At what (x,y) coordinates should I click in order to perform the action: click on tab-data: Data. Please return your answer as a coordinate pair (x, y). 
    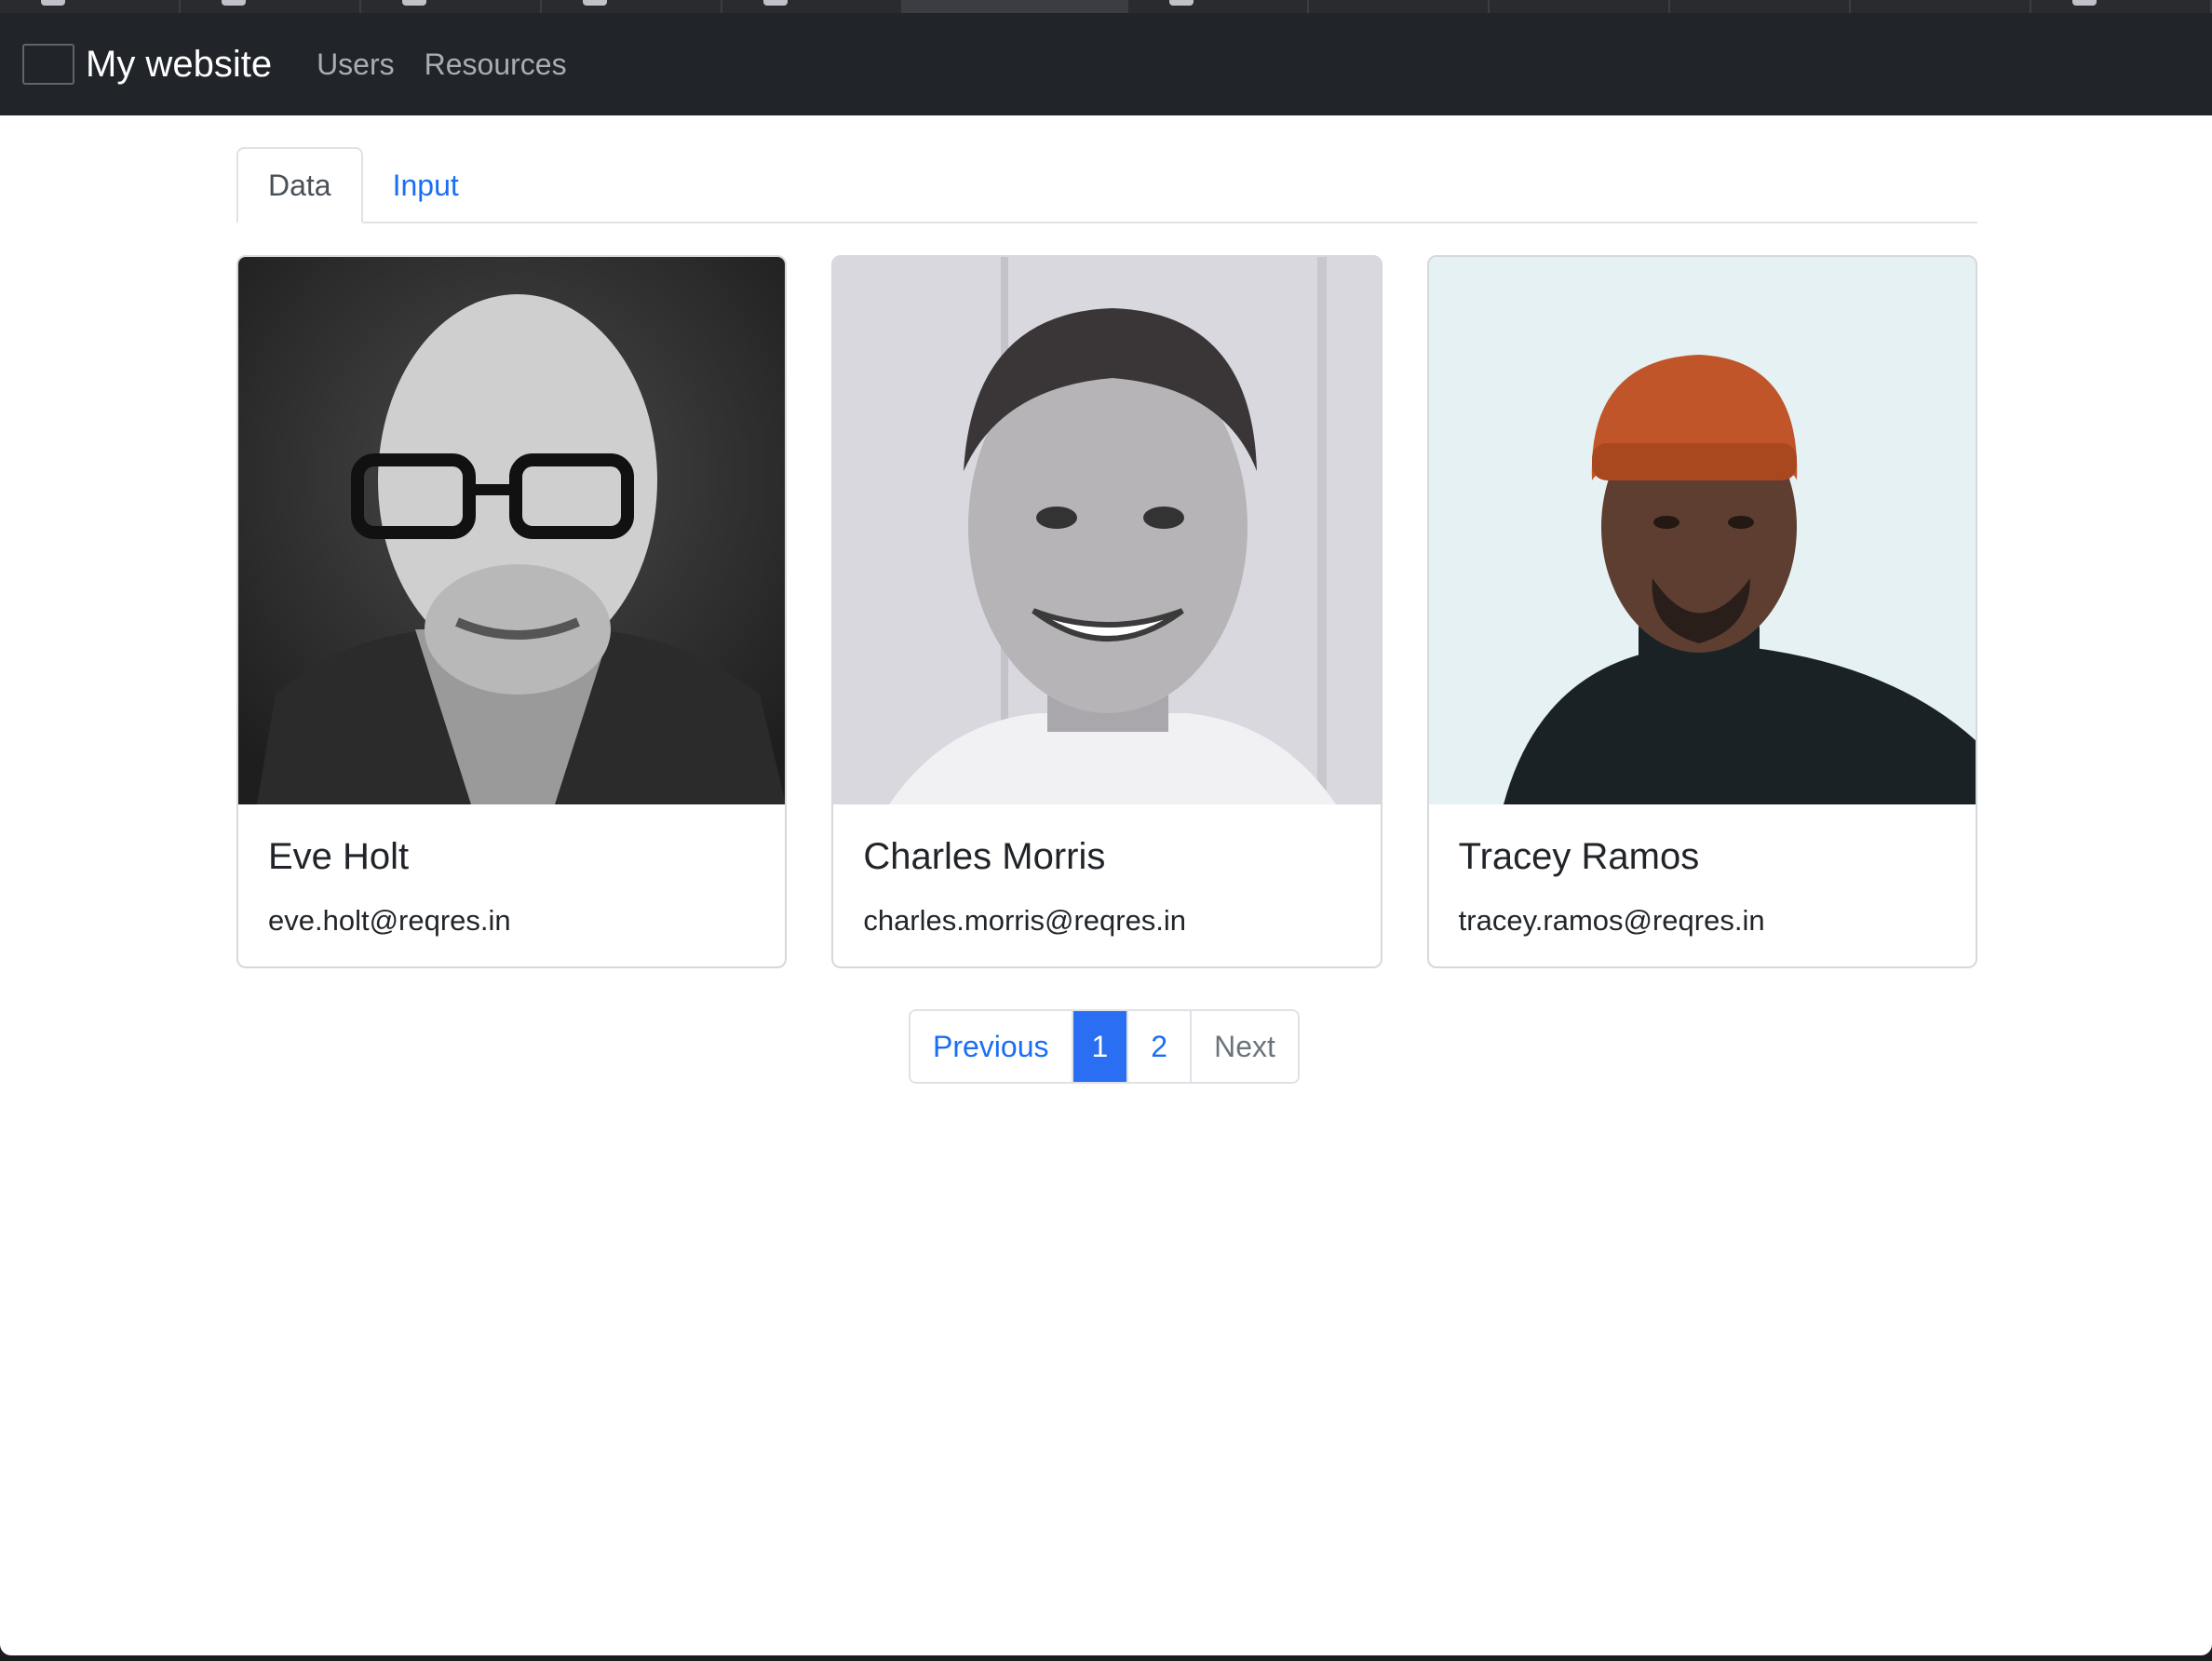
    Looking at the image, I should click on (299, 185).